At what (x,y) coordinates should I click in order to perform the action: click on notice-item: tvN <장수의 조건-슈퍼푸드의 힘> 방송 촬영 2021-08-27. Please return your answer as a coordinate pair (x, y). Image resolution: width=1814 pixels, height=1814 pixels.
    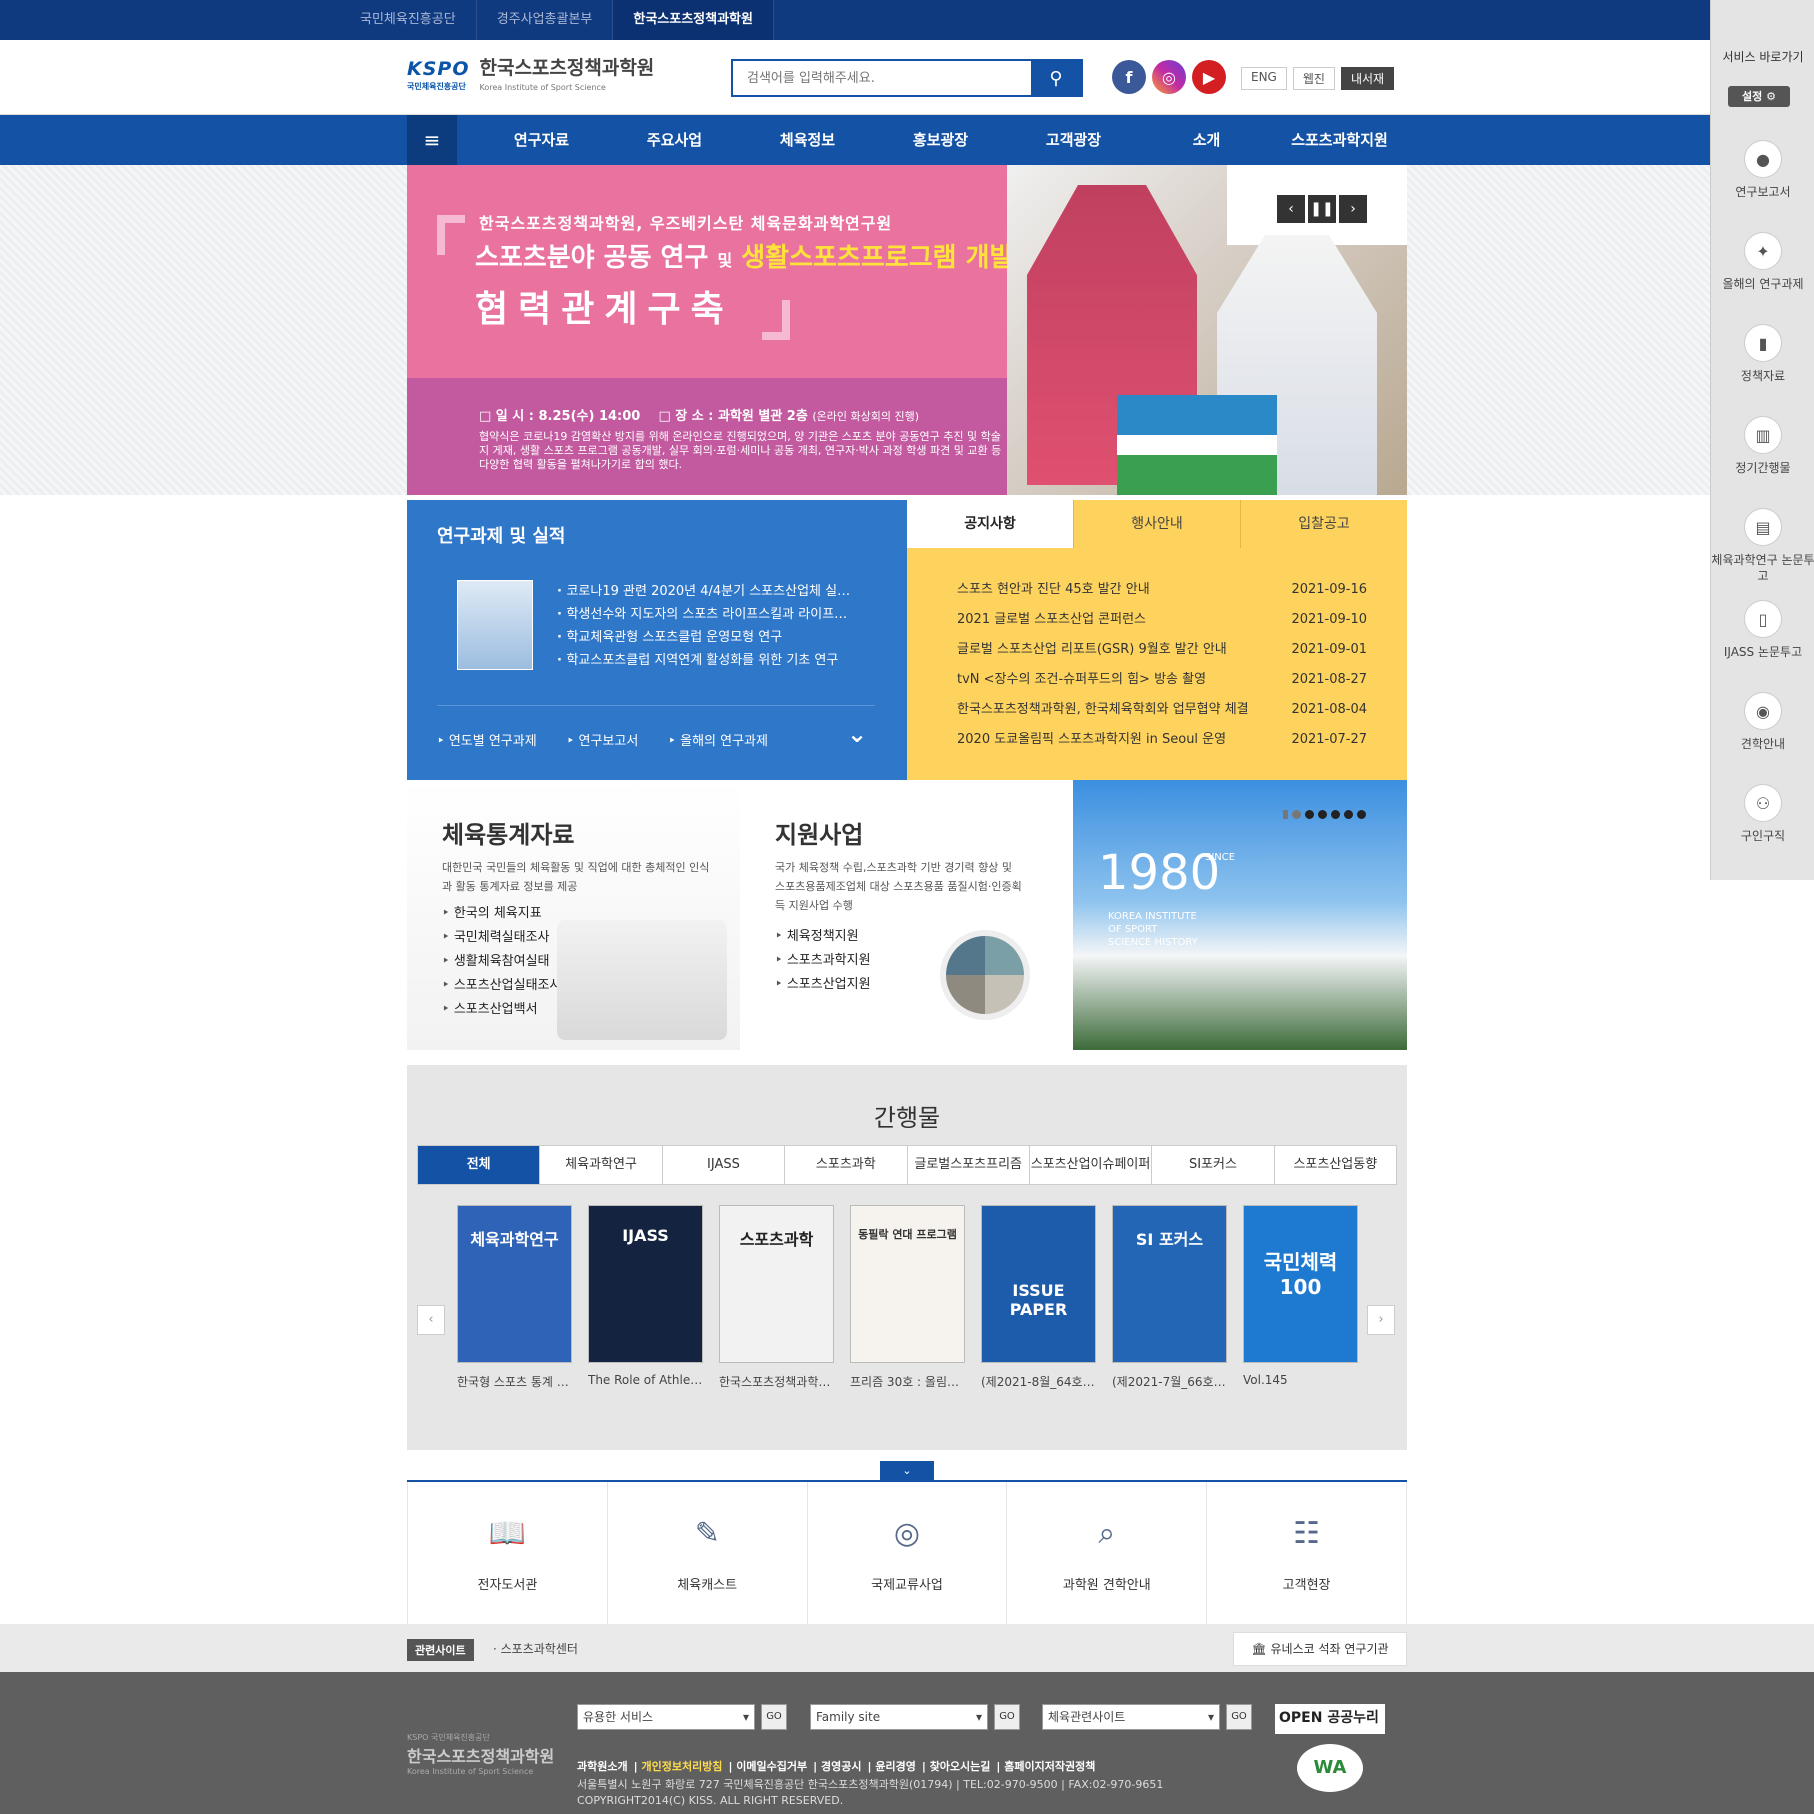
    Looking at the image, I should click on (1162, 680).